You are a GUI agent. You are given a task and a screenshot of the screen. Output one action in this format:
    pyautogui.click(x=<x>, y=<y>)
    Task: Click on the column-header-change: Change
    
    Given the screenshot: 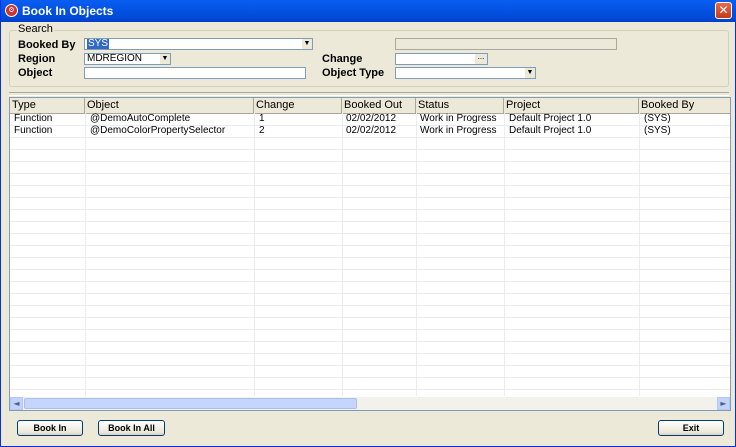 What is the action you would take?
    pyautogui.click(x=298, y=105)
    